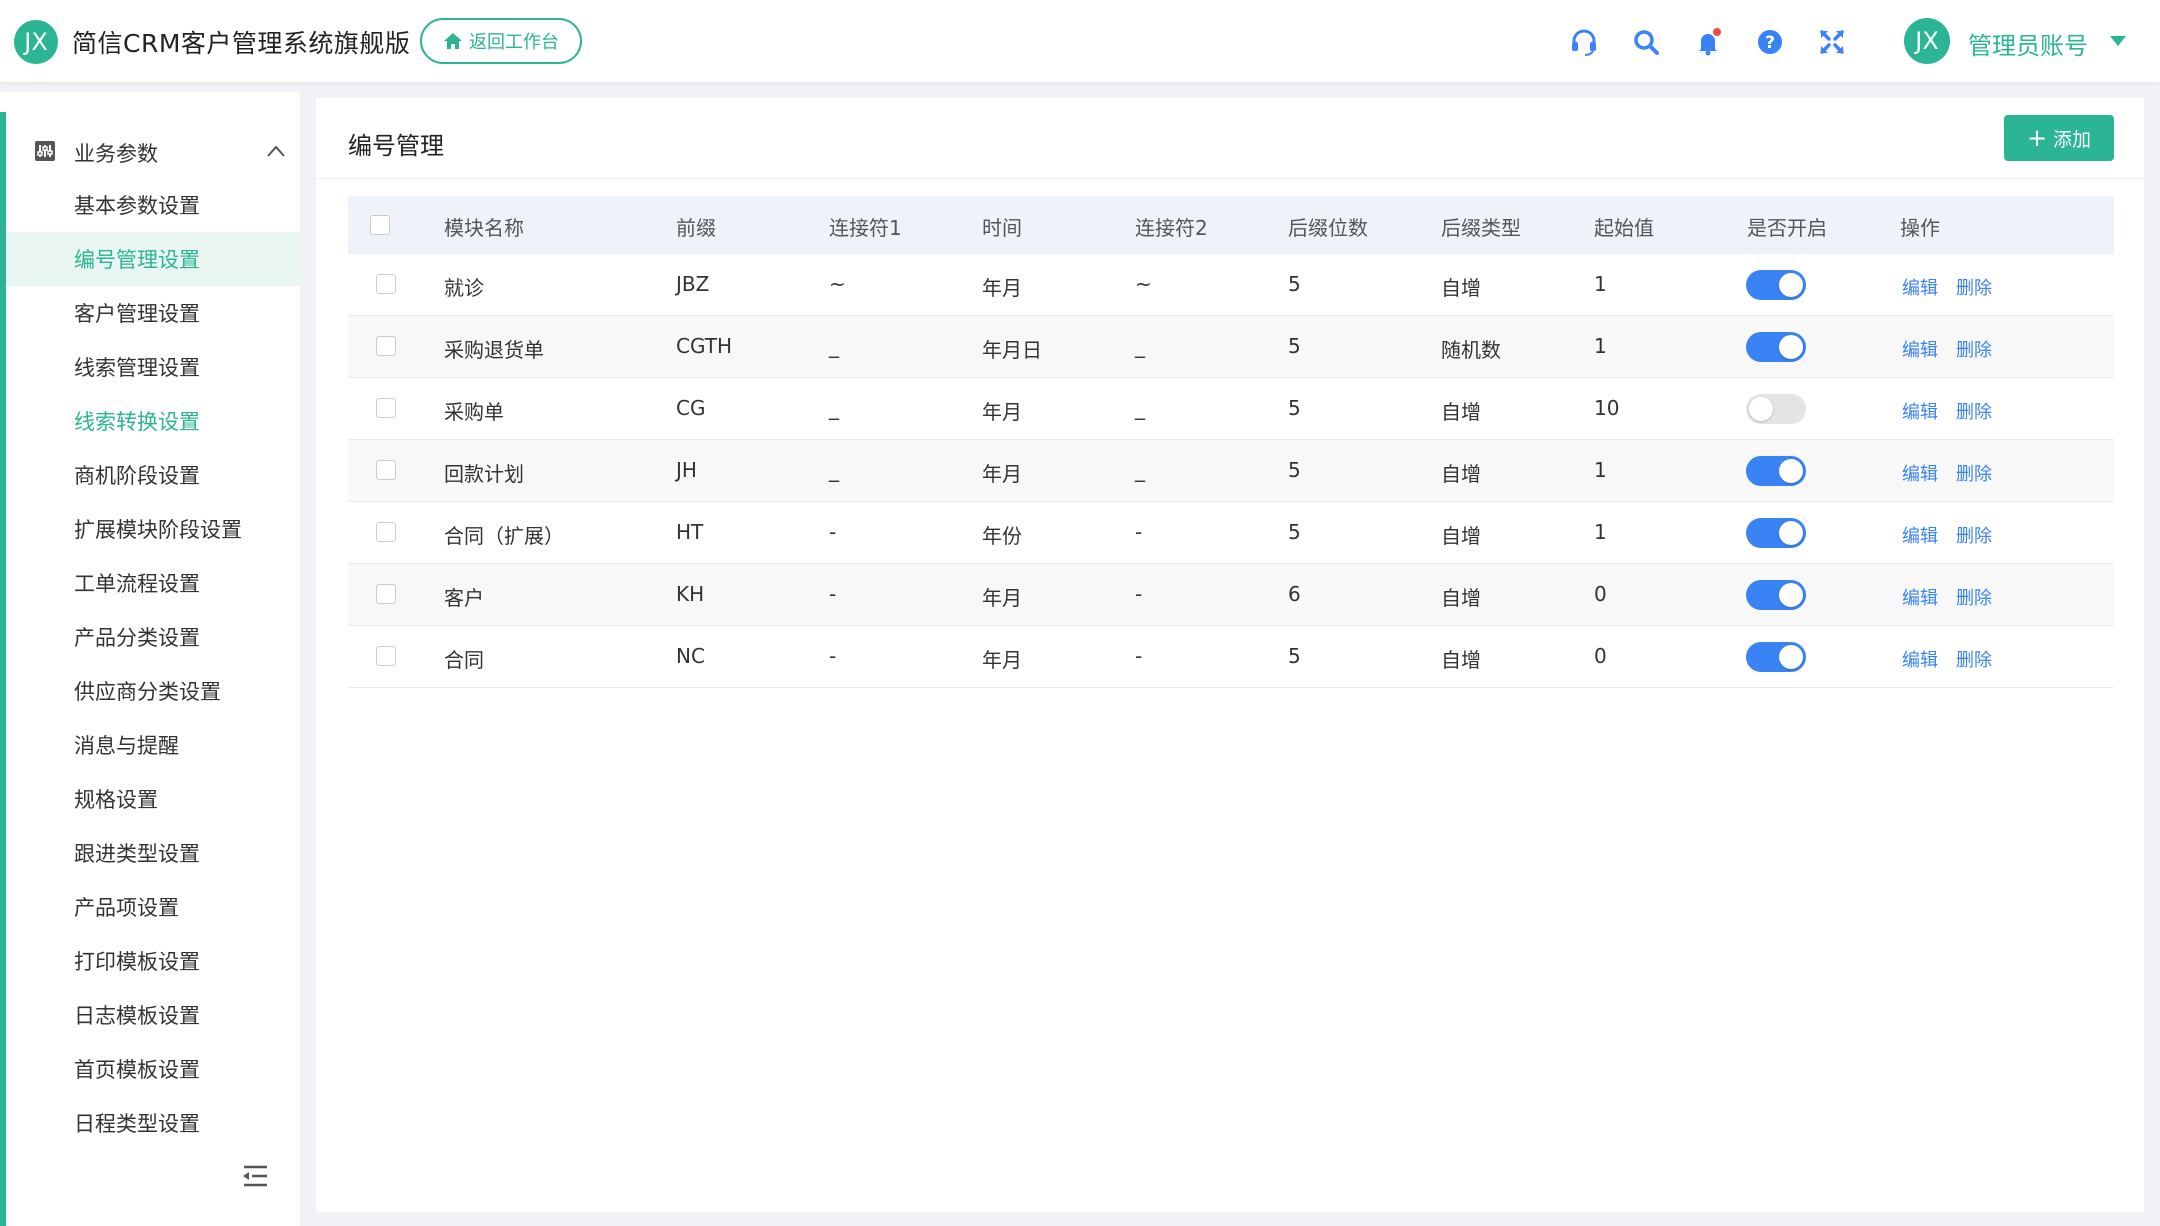 The height and width of the screenshot is (1226, 2160). What do you see at coordinates (514, 42) in the screenshot?
I see `return-workbench-label: 返回工作台` at bounding box center [514, 42].